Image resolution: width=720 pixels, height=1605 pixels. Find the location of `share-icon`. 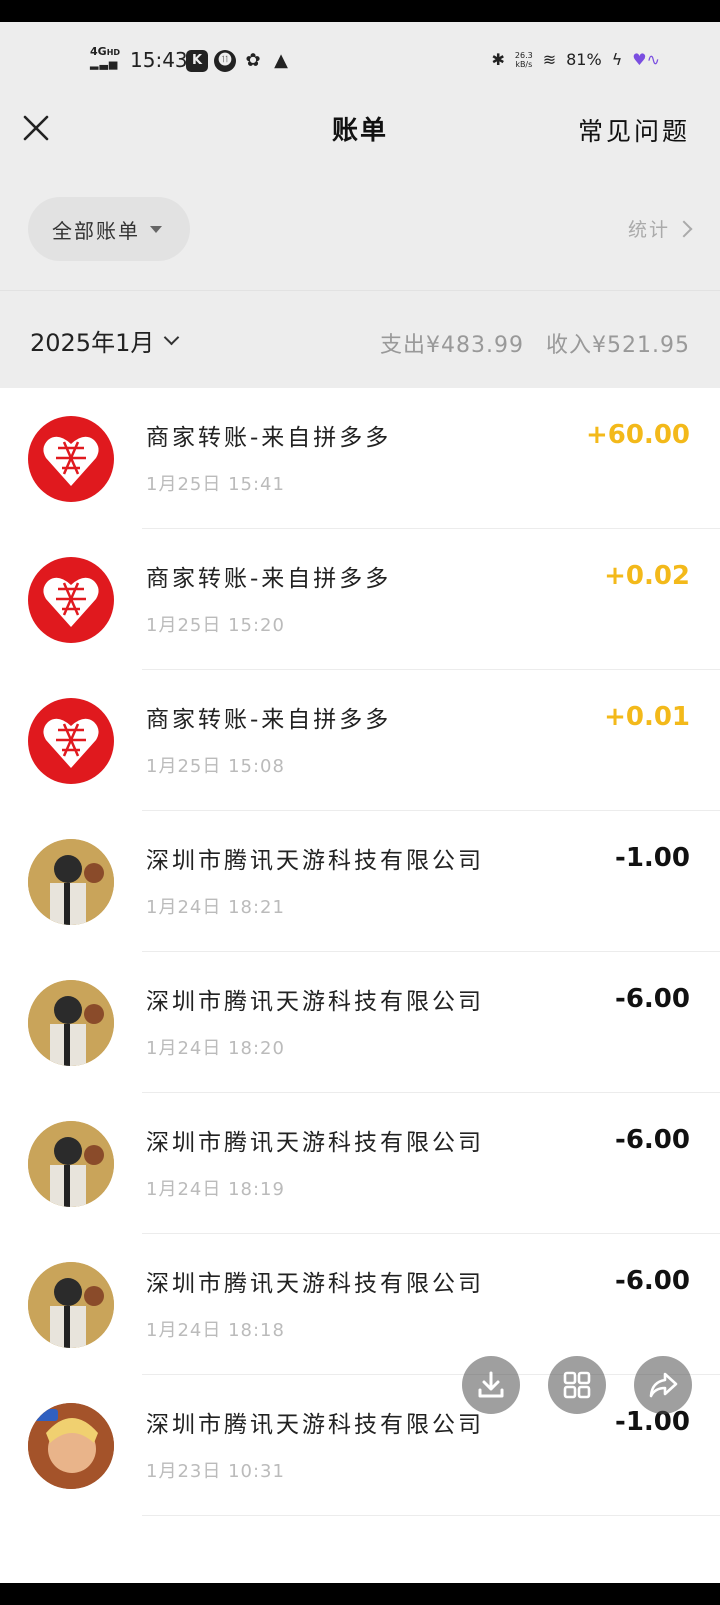

share-icon is located at coordinates (663, 1385).